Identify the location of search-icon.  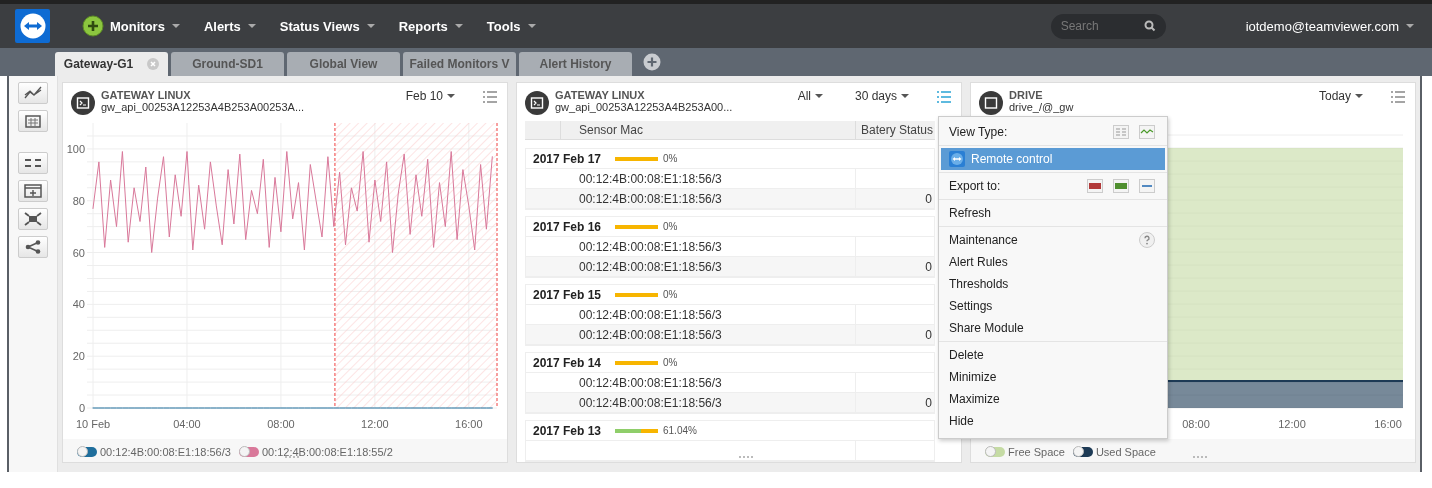
(1149, 25).